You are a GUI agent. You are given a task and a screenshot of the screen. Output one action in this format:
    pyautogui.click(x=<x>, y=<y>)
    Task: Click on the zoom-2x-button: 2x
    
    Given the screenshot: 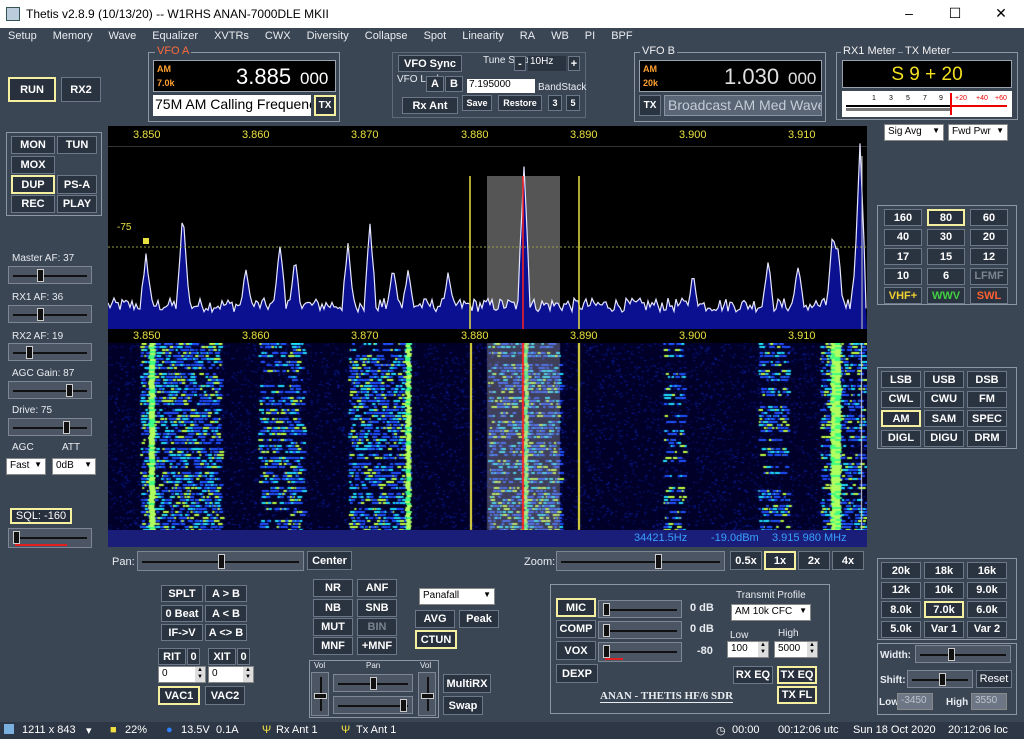 What is the action you would take?
    pyautogui.click(x=814, y=560)
    